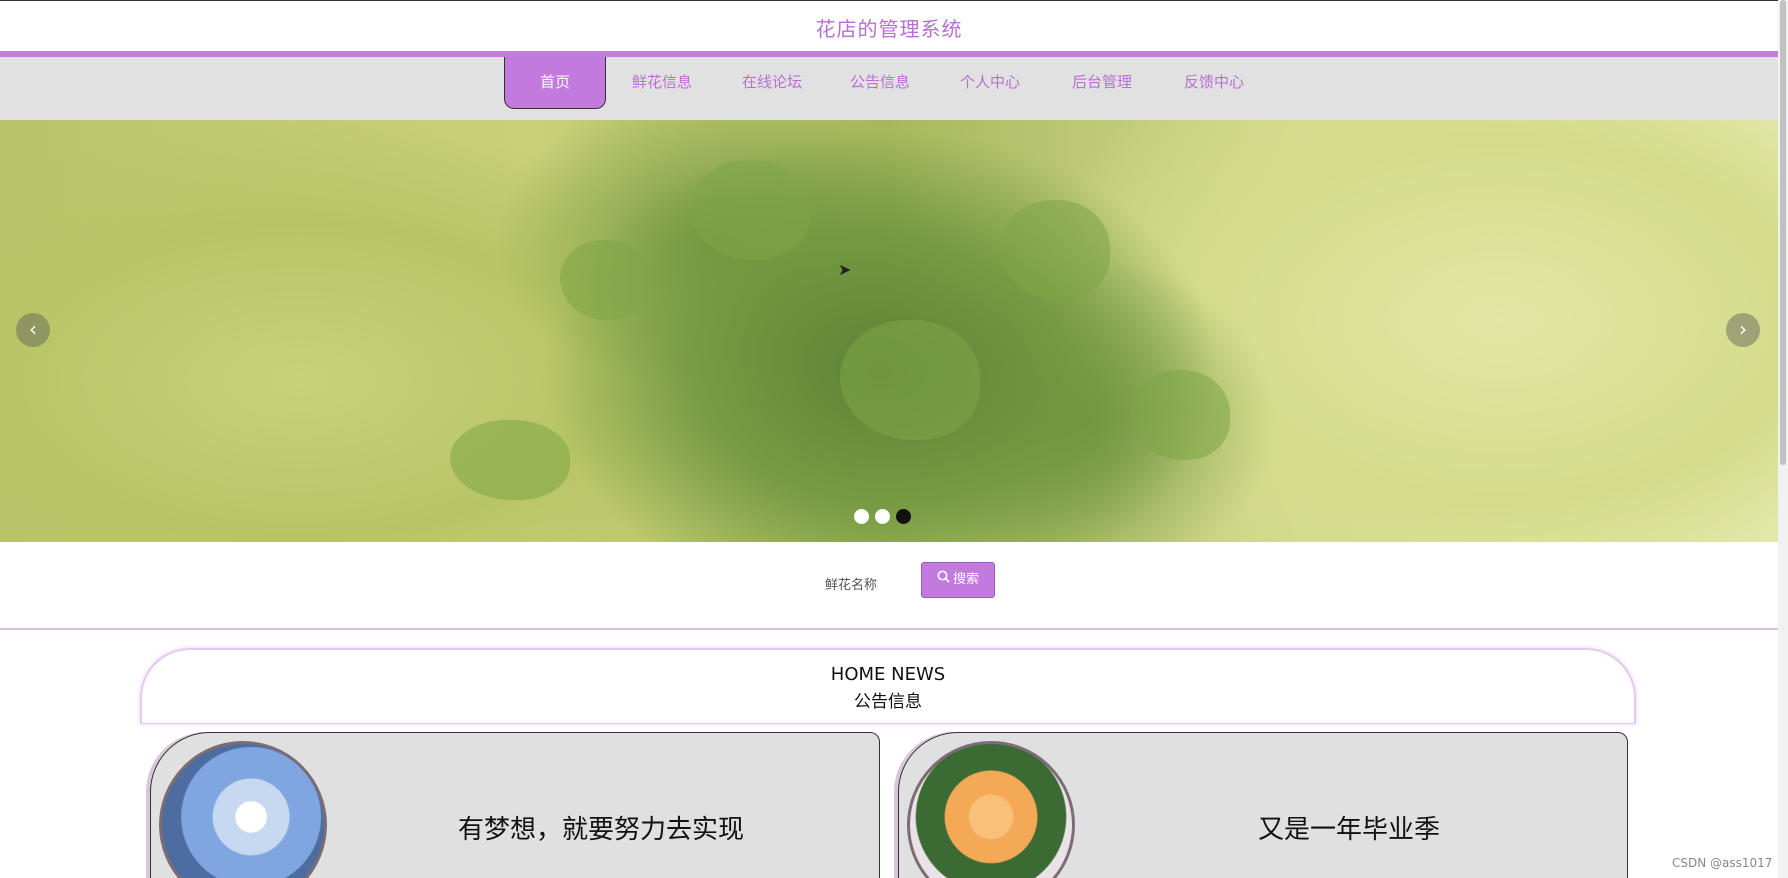 Image resolution: width=1788 pixels, height=878 pixels. What do you see at coordinates (851, 585) in the screenshot?
I see `search-label: 鲜花名称` at bounding box center [851, 585].